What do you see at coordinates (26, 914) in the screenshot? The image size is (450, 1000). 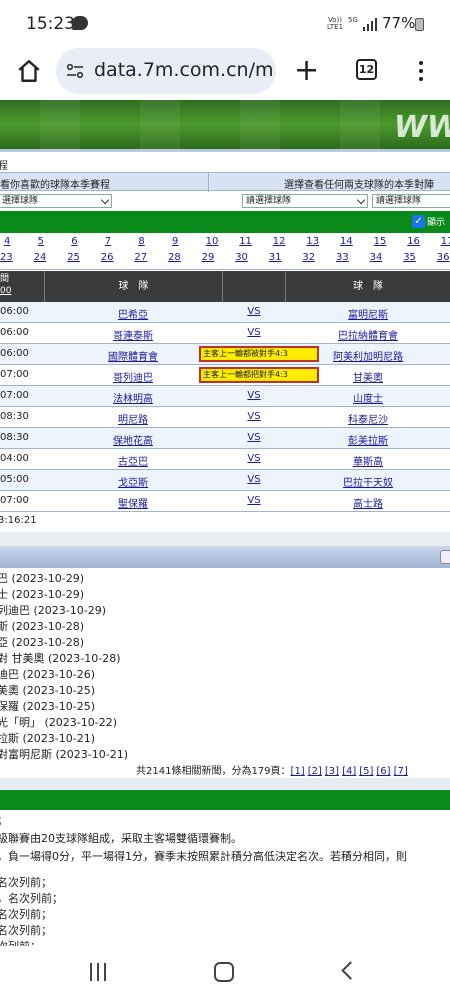 I see `rule-line: 名次列前；` at bounding box center [26, 914].